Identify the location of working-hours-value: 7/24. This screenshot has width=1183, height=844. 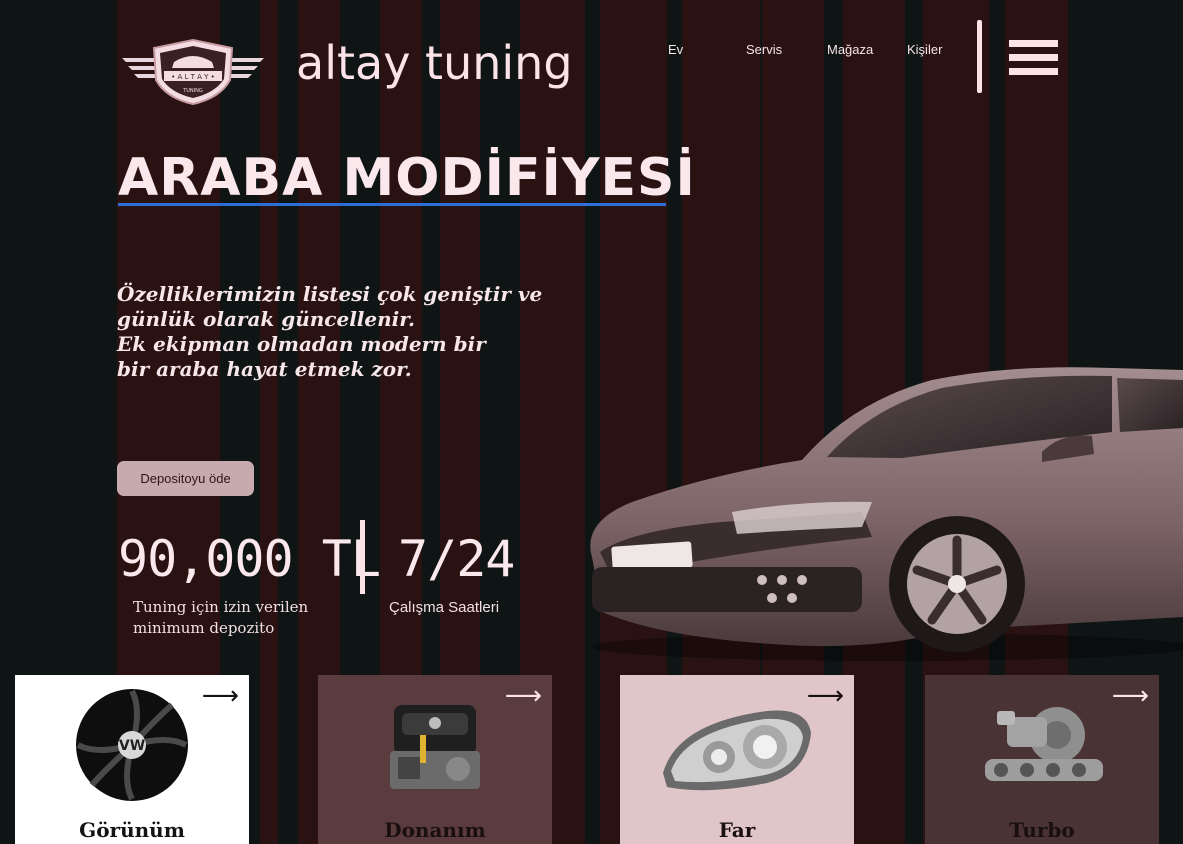
(456, 559).